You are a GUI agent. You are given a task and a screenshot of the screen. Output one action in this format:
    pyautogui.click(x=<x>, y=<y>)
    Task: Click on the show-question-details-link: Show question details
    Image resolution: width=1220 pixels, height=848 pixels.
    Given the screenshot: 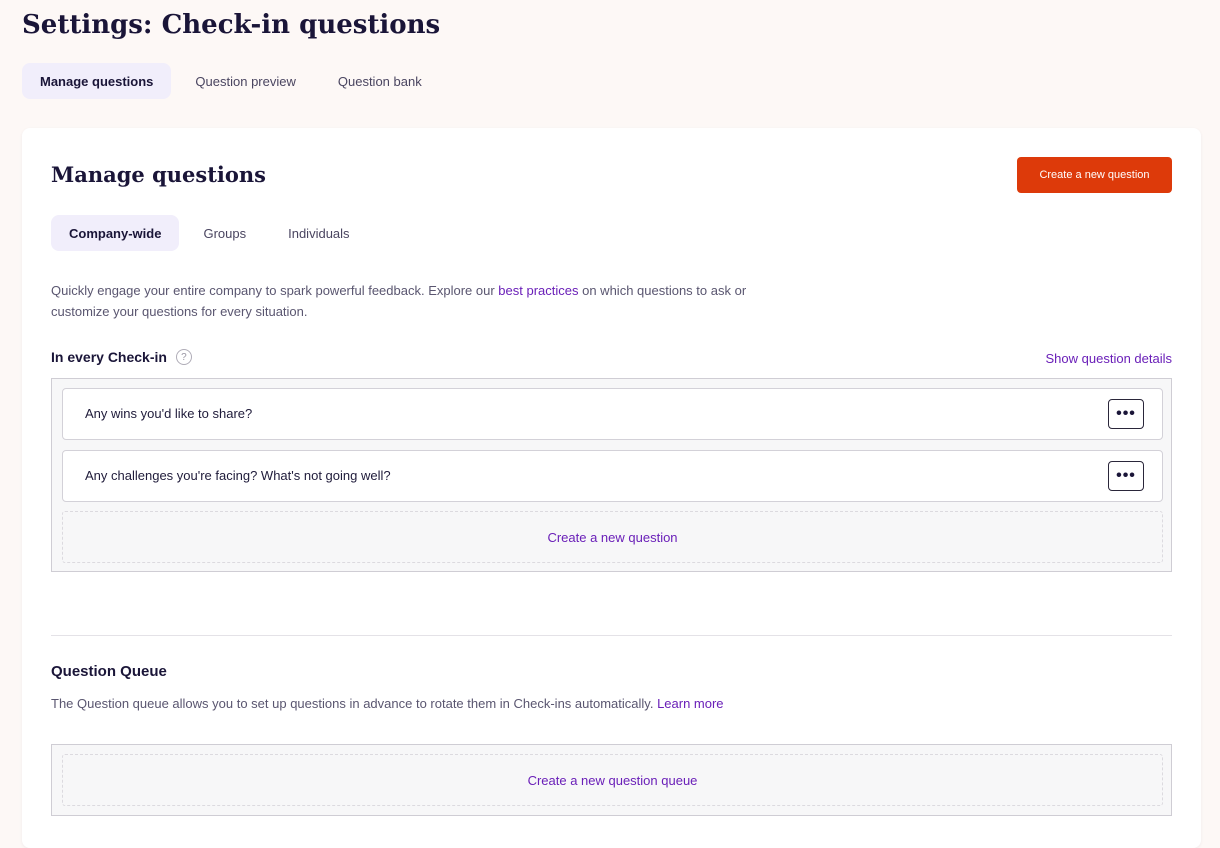 What is the action you would take?
    pyautogui.click(x=1109, y=358)
    